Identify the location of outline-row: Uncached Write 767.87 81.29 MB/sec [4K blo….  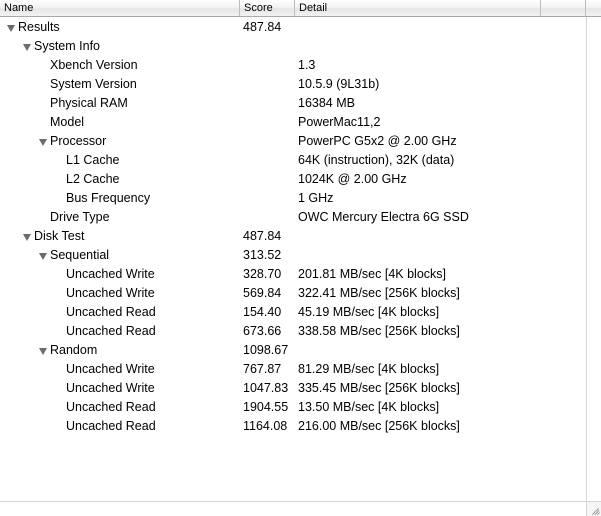
(293, 369).